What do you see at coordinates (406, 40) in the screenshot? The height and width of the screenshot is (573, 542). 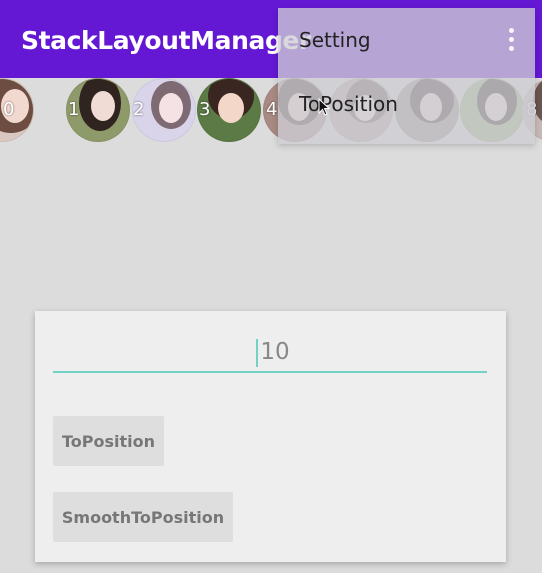 I see `menu-item-setting: Setting` at bounding box center [406, 40].